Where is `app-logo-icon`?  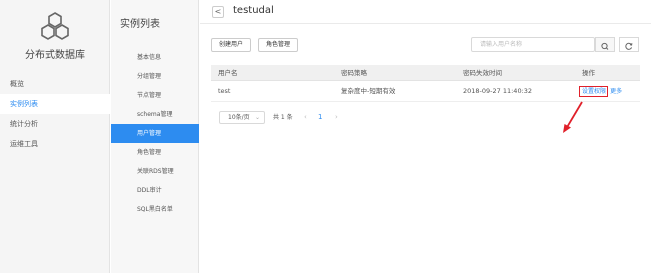
app-logo-icon is located at coordinates (55, 26).